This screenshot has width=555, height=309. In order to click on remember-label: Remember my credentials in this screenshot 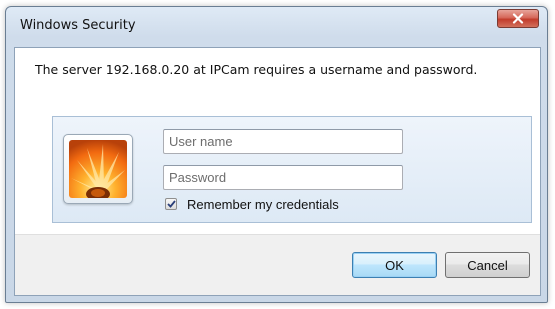, I will do `click(263, 204)`.